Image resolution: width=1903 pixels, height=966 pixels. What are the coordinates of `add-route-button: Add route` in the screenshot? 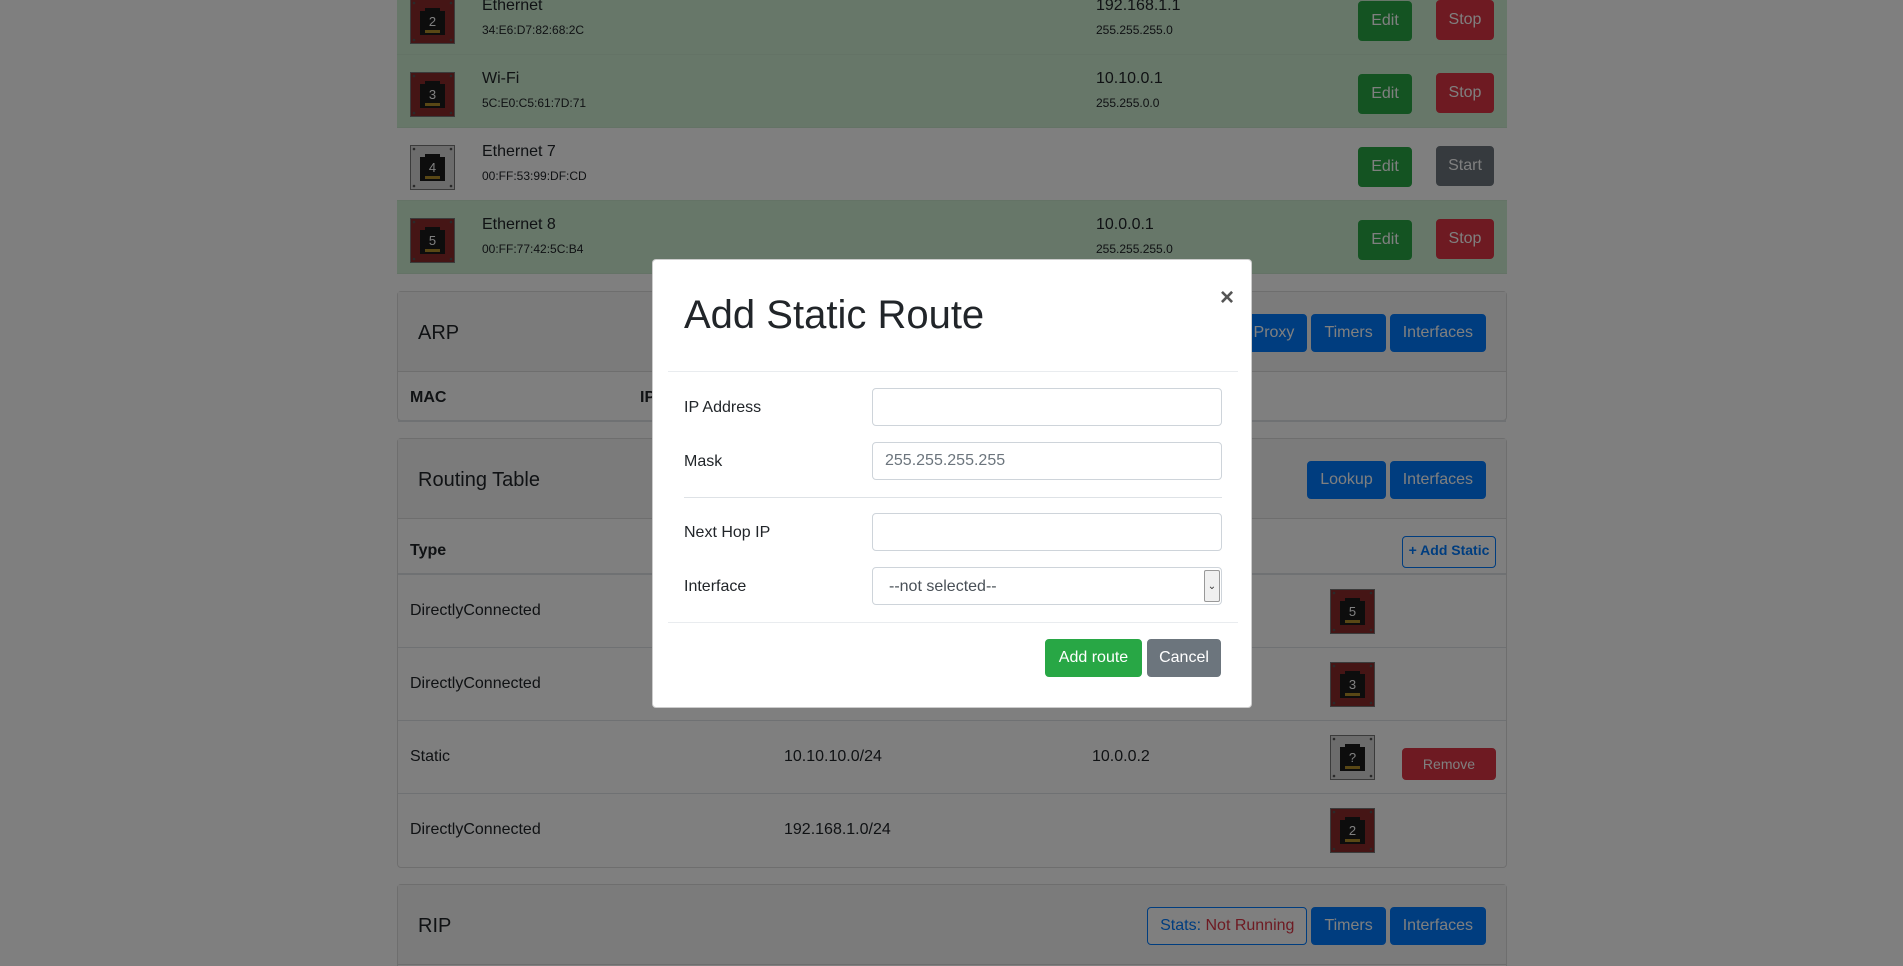 It's located at (1093, 658).